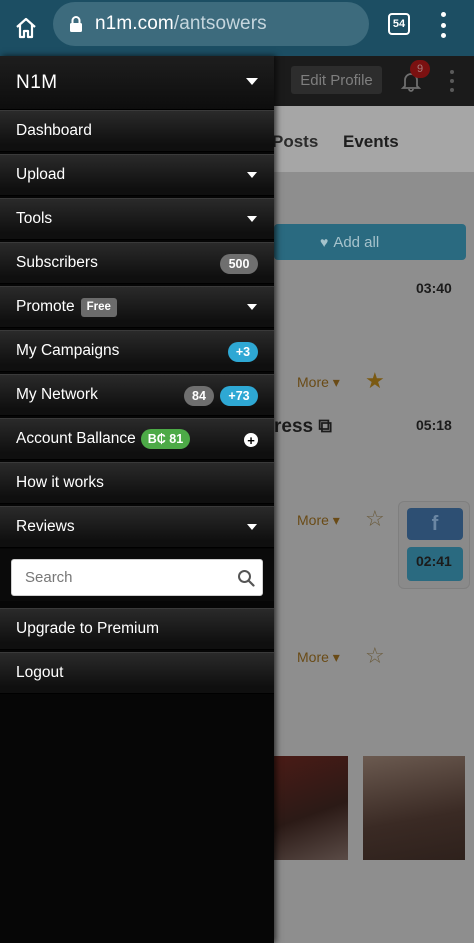 The image size is (474, 943). I want to click on menu-item-my-campaigns: My Campaigns +3, so click(137, 351).